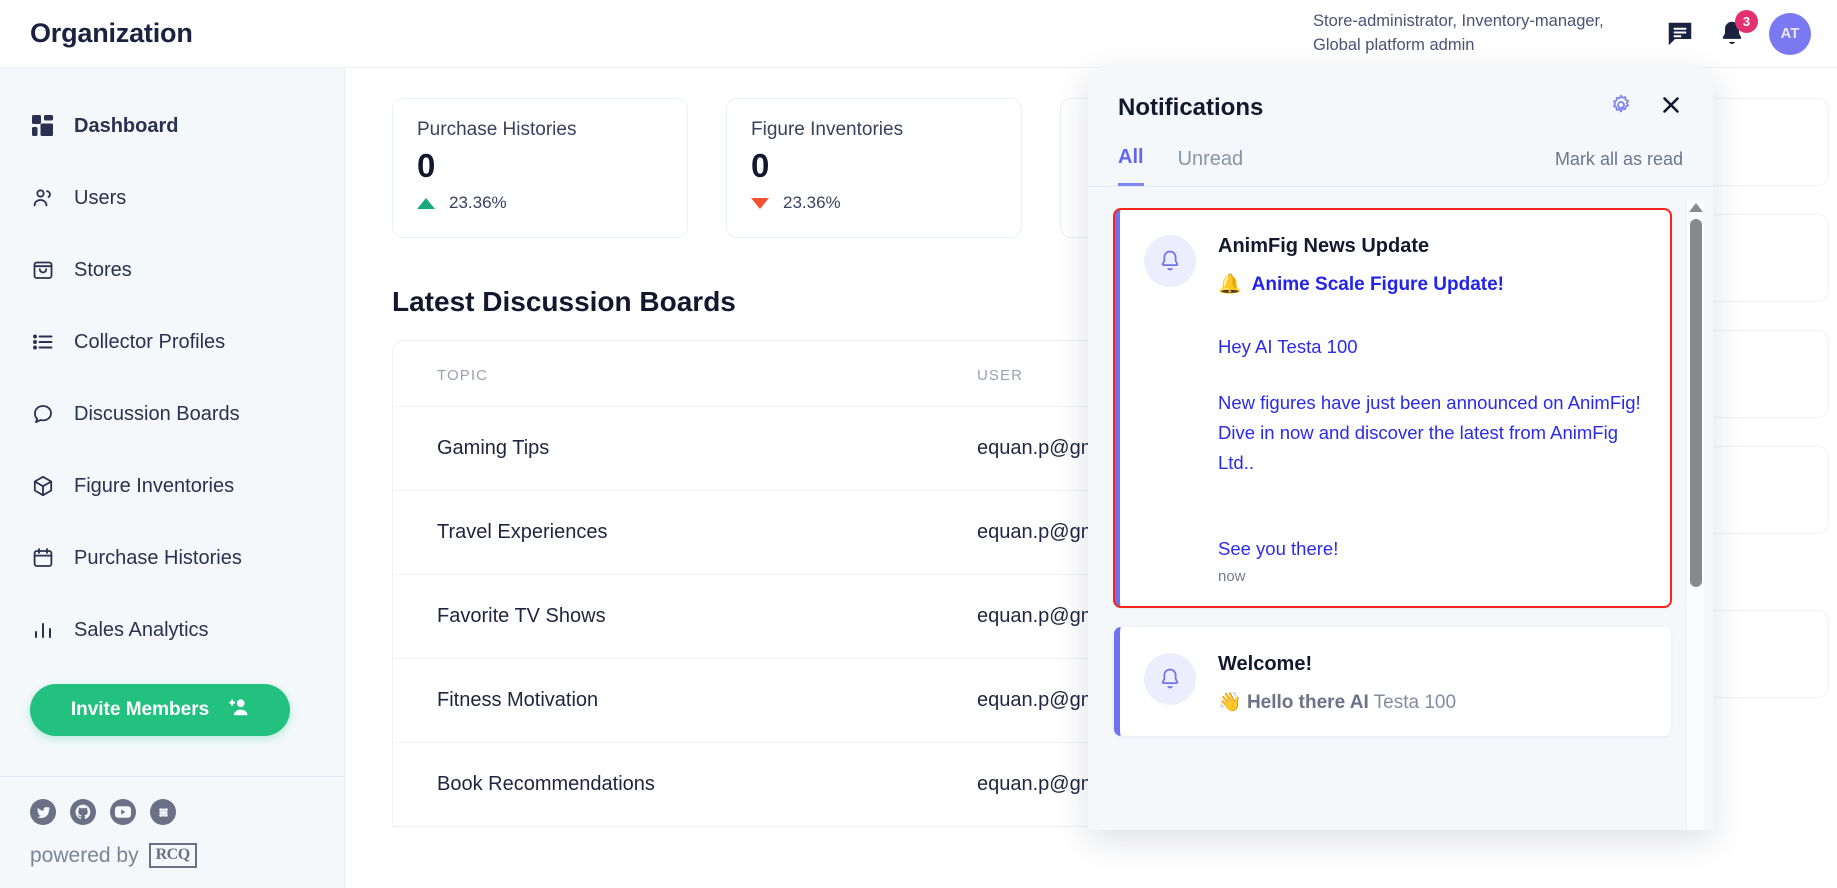  Describe the element at coordinates (103, 269) in the screenshot. I see `sidebar-item-label: Stores` at that location.